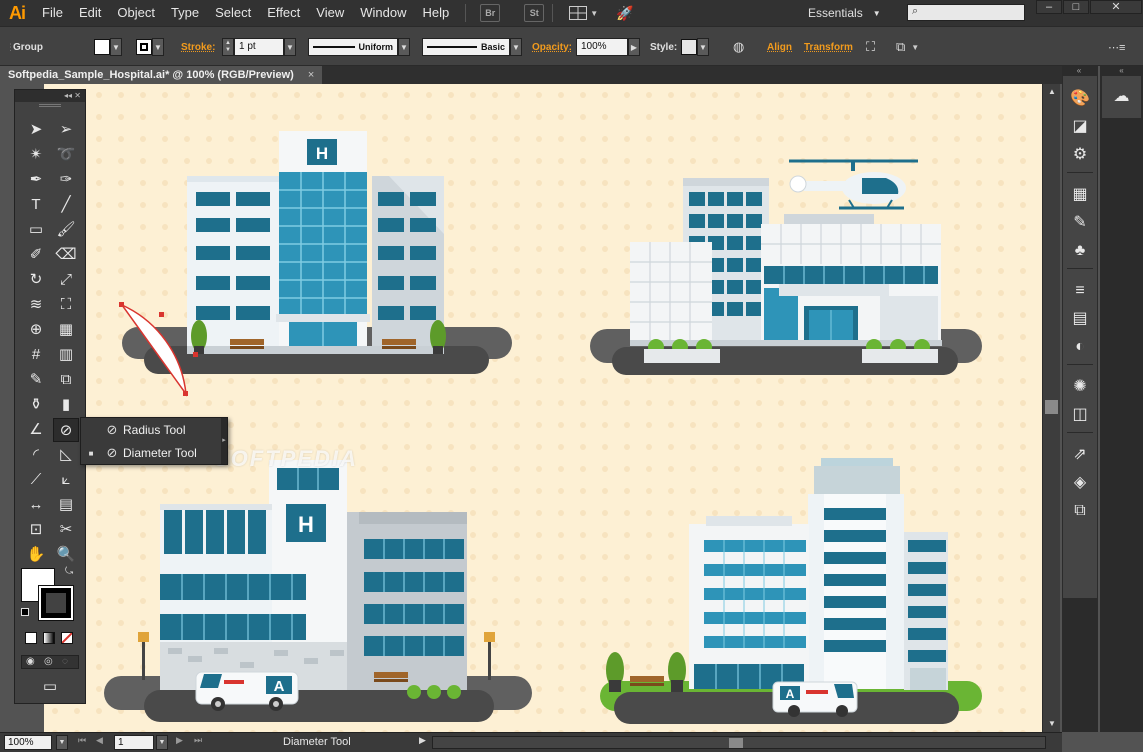 This screenshot has width=1143, height=752. I want to click on mesh-tool-icon: #, so click(36, 355).